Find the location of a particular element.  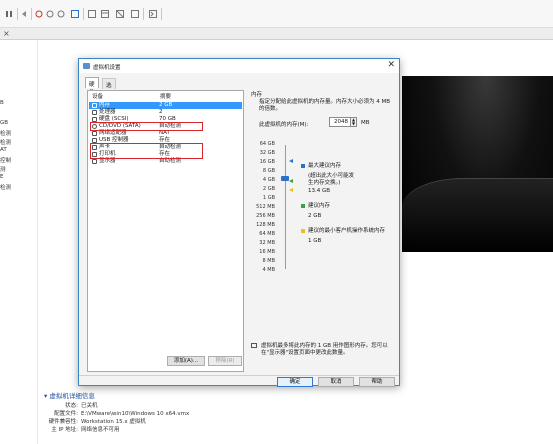

revert-icon is located at coordinates (50, 14).